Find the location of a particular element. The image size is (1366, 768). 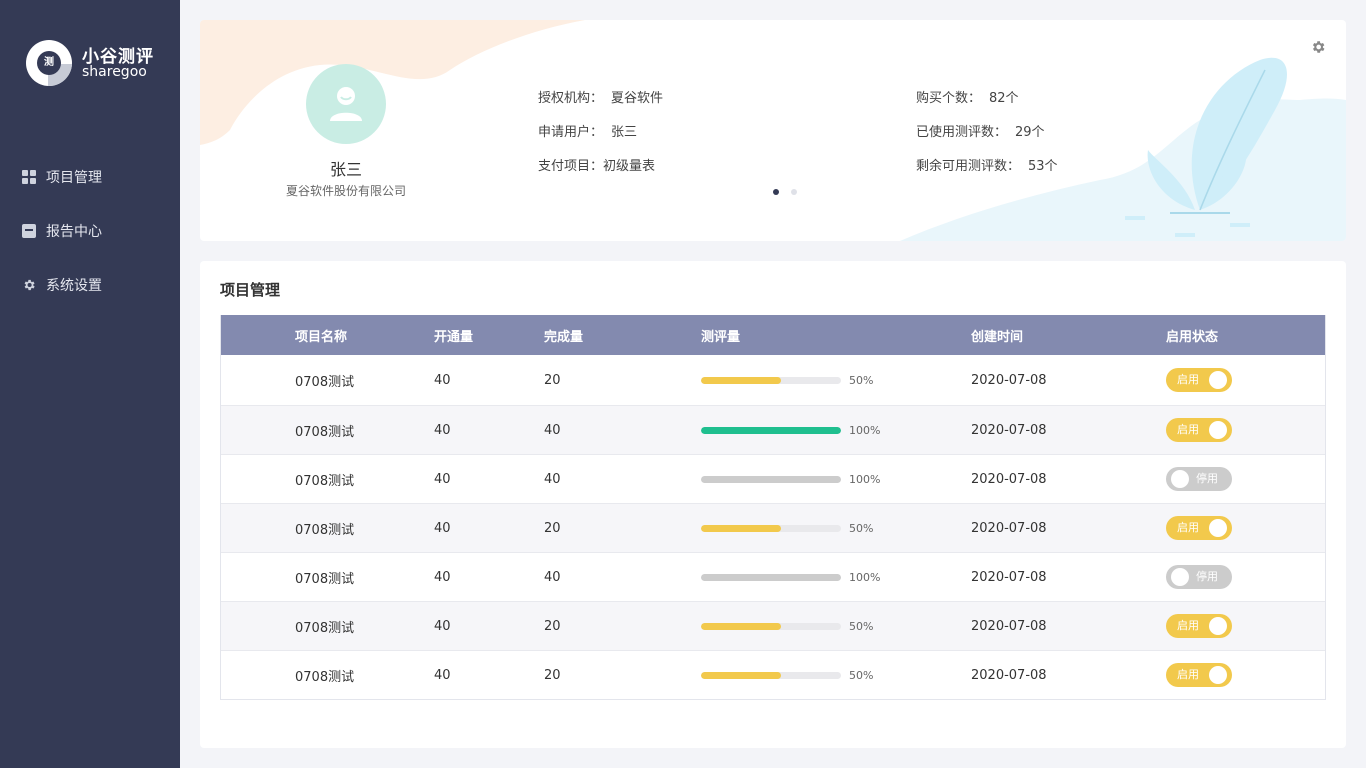

header-progress: 测评量 is located at coordinates (721, 337).